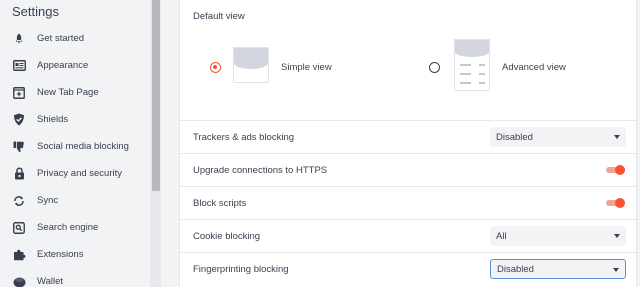 The height and width of the screenshot is (287, 640). What do you see at coordinates (68, 92) in the screenshot?
I see `sidebar-item-label: New Tab Page` at bounding box center [68, 92].